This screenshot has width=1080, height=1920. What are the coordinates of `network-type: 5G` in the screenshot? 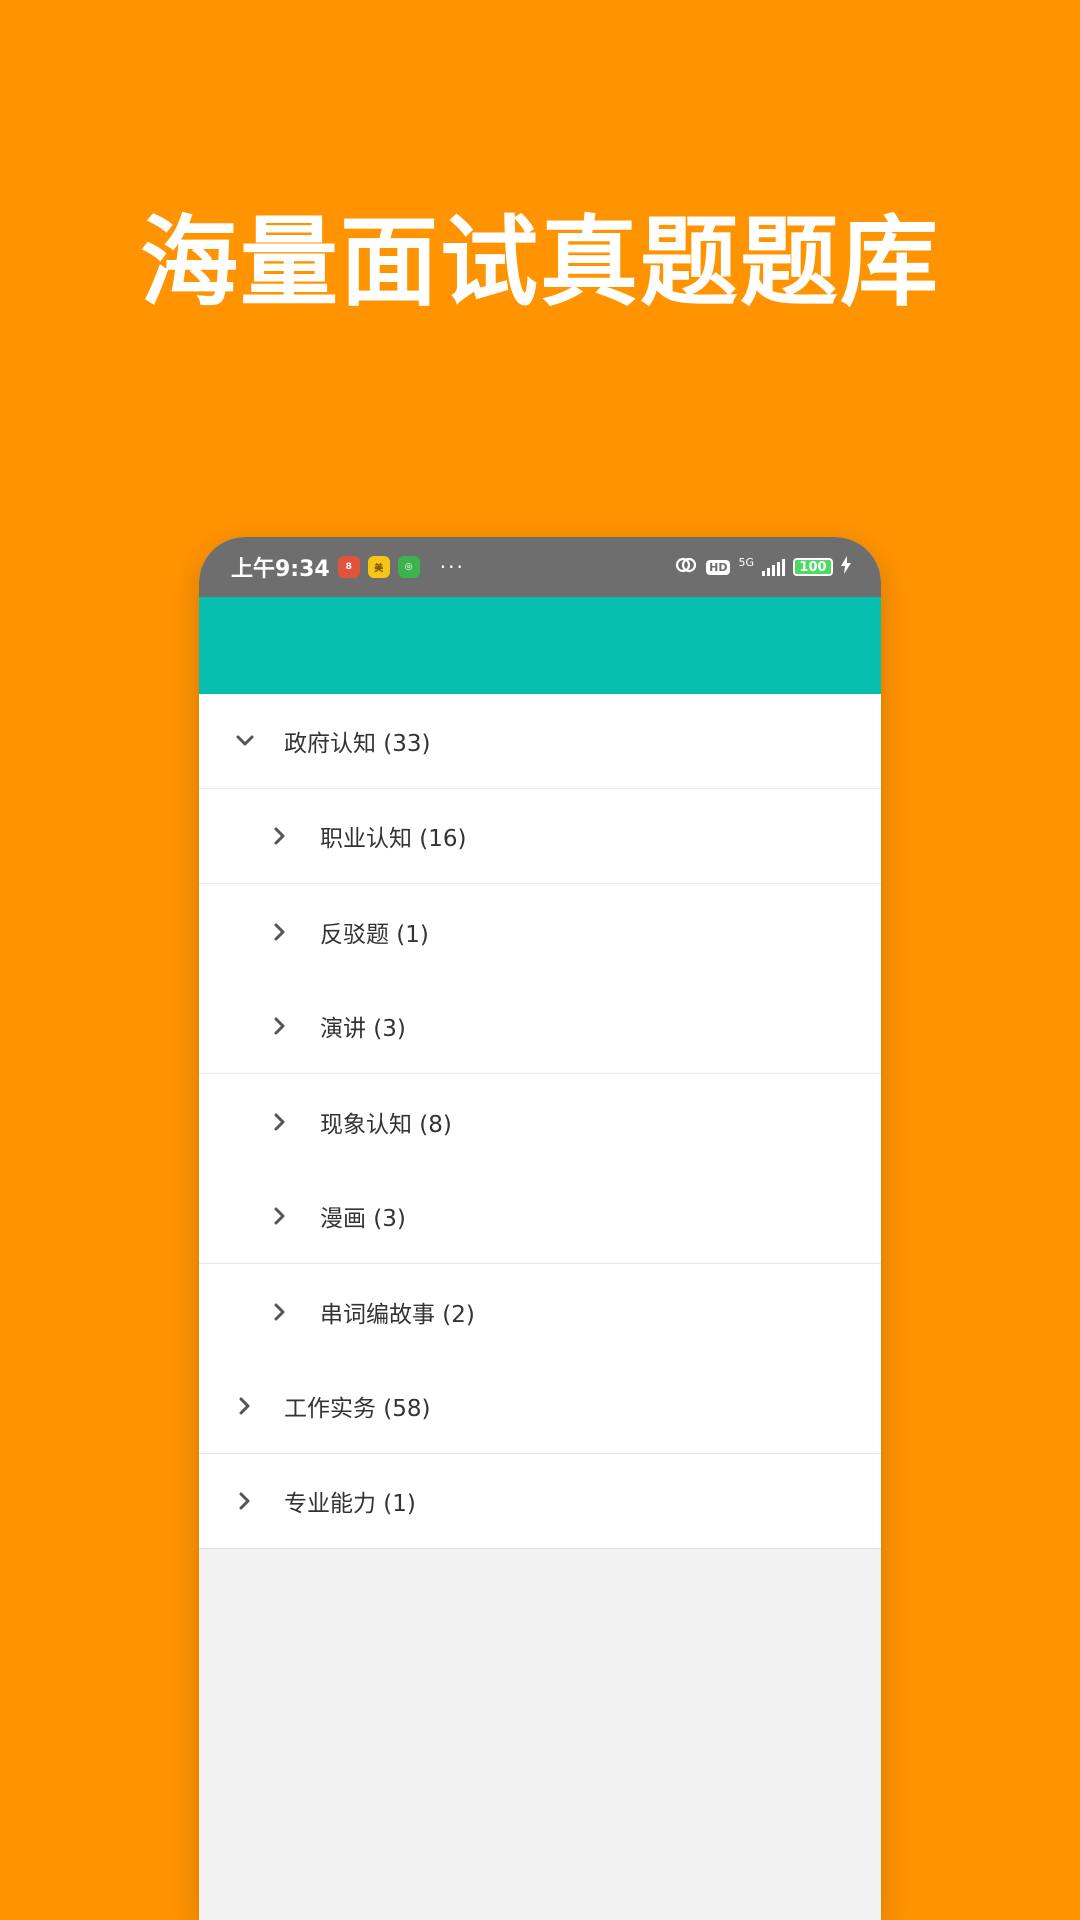 It's located at (746, 562).